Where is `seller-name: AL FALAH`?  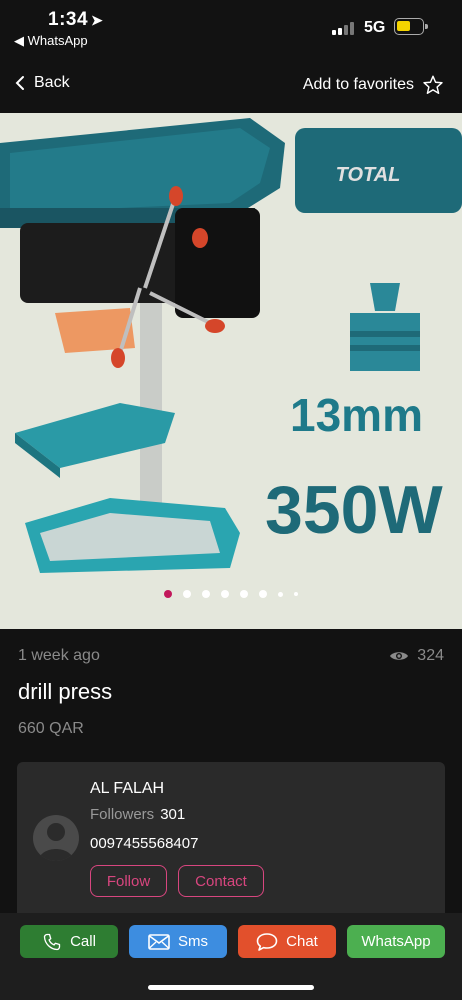
seller-name: AL FALAH is located at coordinates (127, 789).